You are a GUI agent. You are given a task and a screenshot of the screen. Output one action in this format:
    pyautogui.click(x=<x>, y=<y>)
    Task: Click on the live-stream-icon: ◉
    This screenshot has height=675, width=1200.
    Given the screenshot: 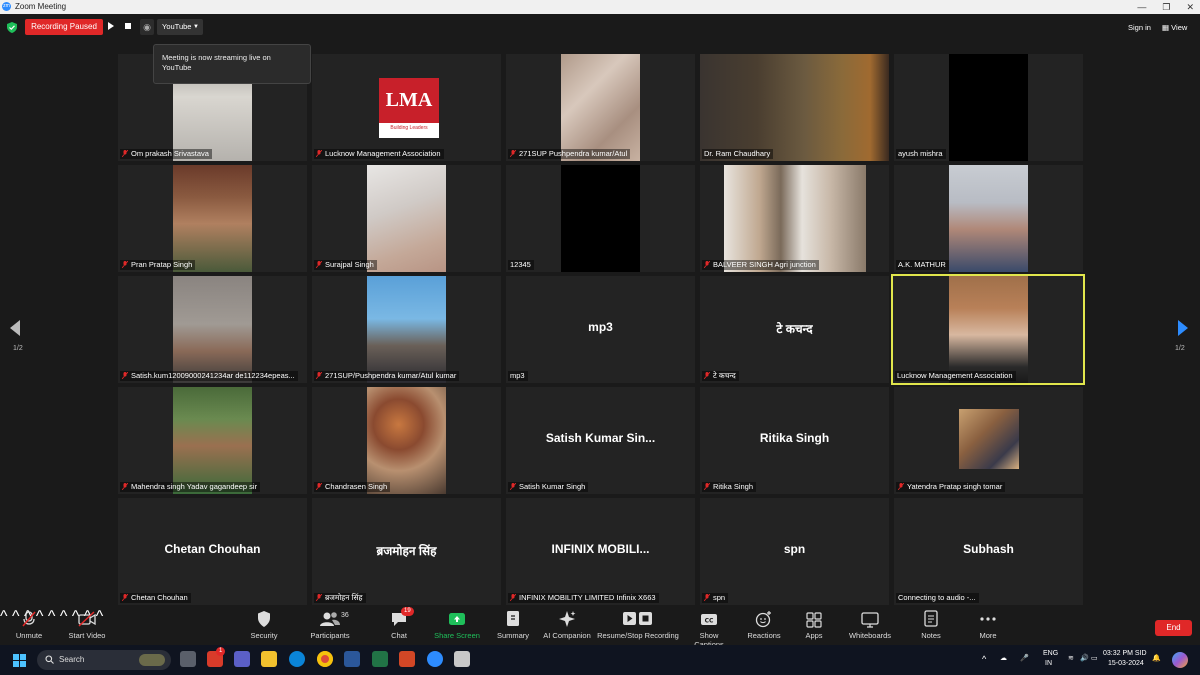 What is the action you would take?
    pyautogui.click(x=147, y=27)
    